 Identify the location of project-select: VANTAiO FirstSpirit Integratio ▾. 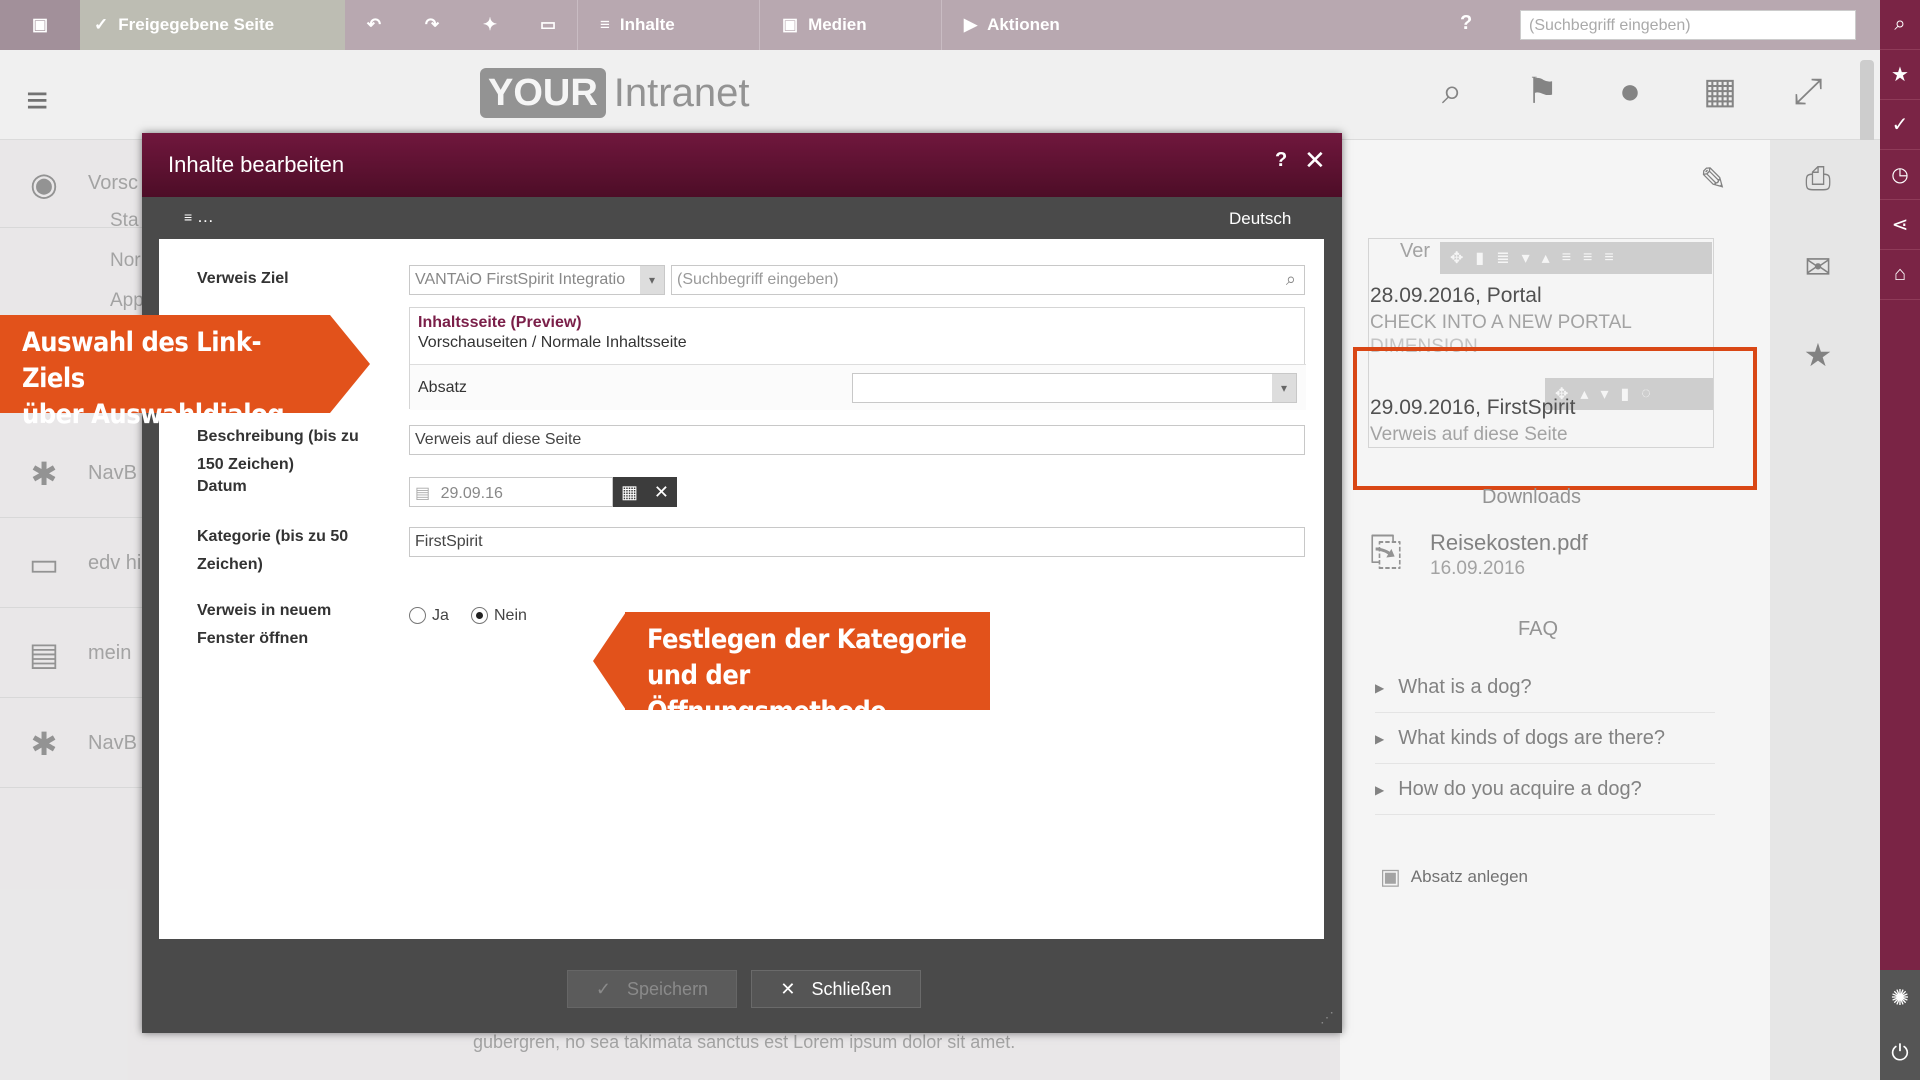
(537, 280).